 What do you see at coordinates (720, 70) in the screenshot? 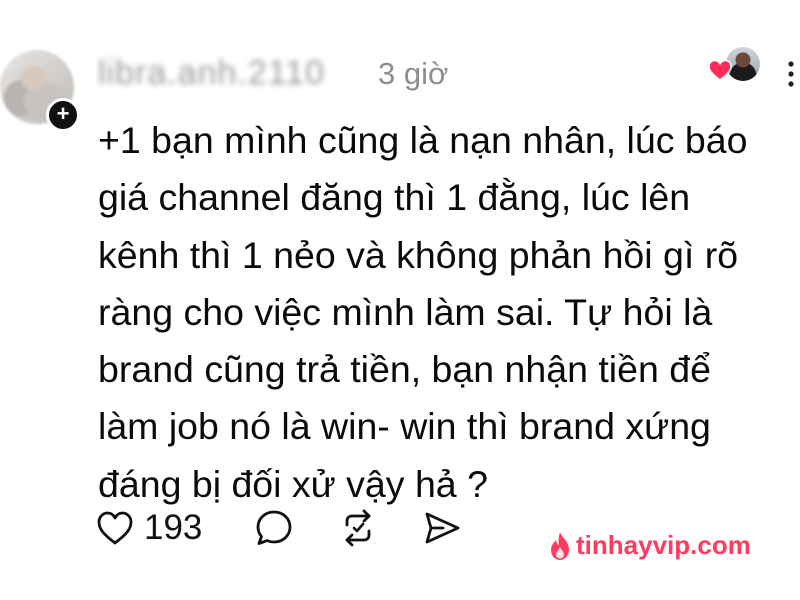
I see `heart-filled-icon` at bounding box center [720, 70].